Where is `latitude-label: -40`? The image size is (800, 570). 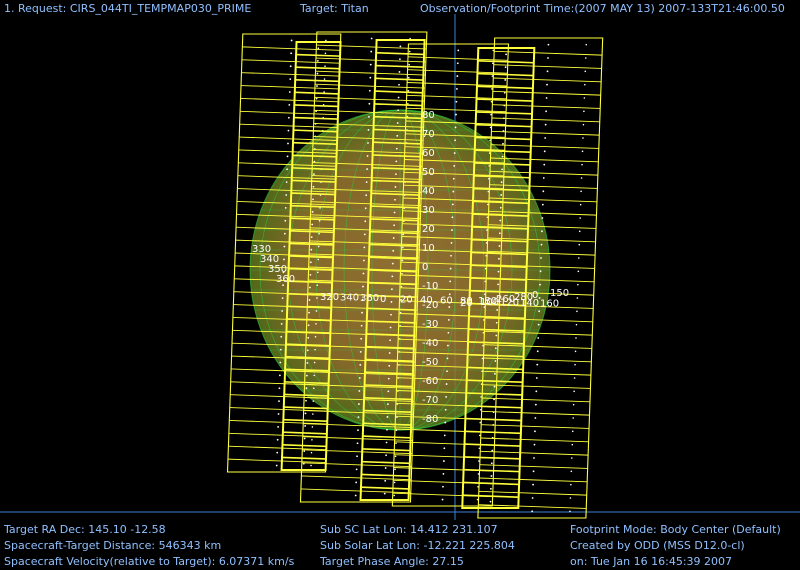 latitude-label: -40 is located at coordinates (430, 343).